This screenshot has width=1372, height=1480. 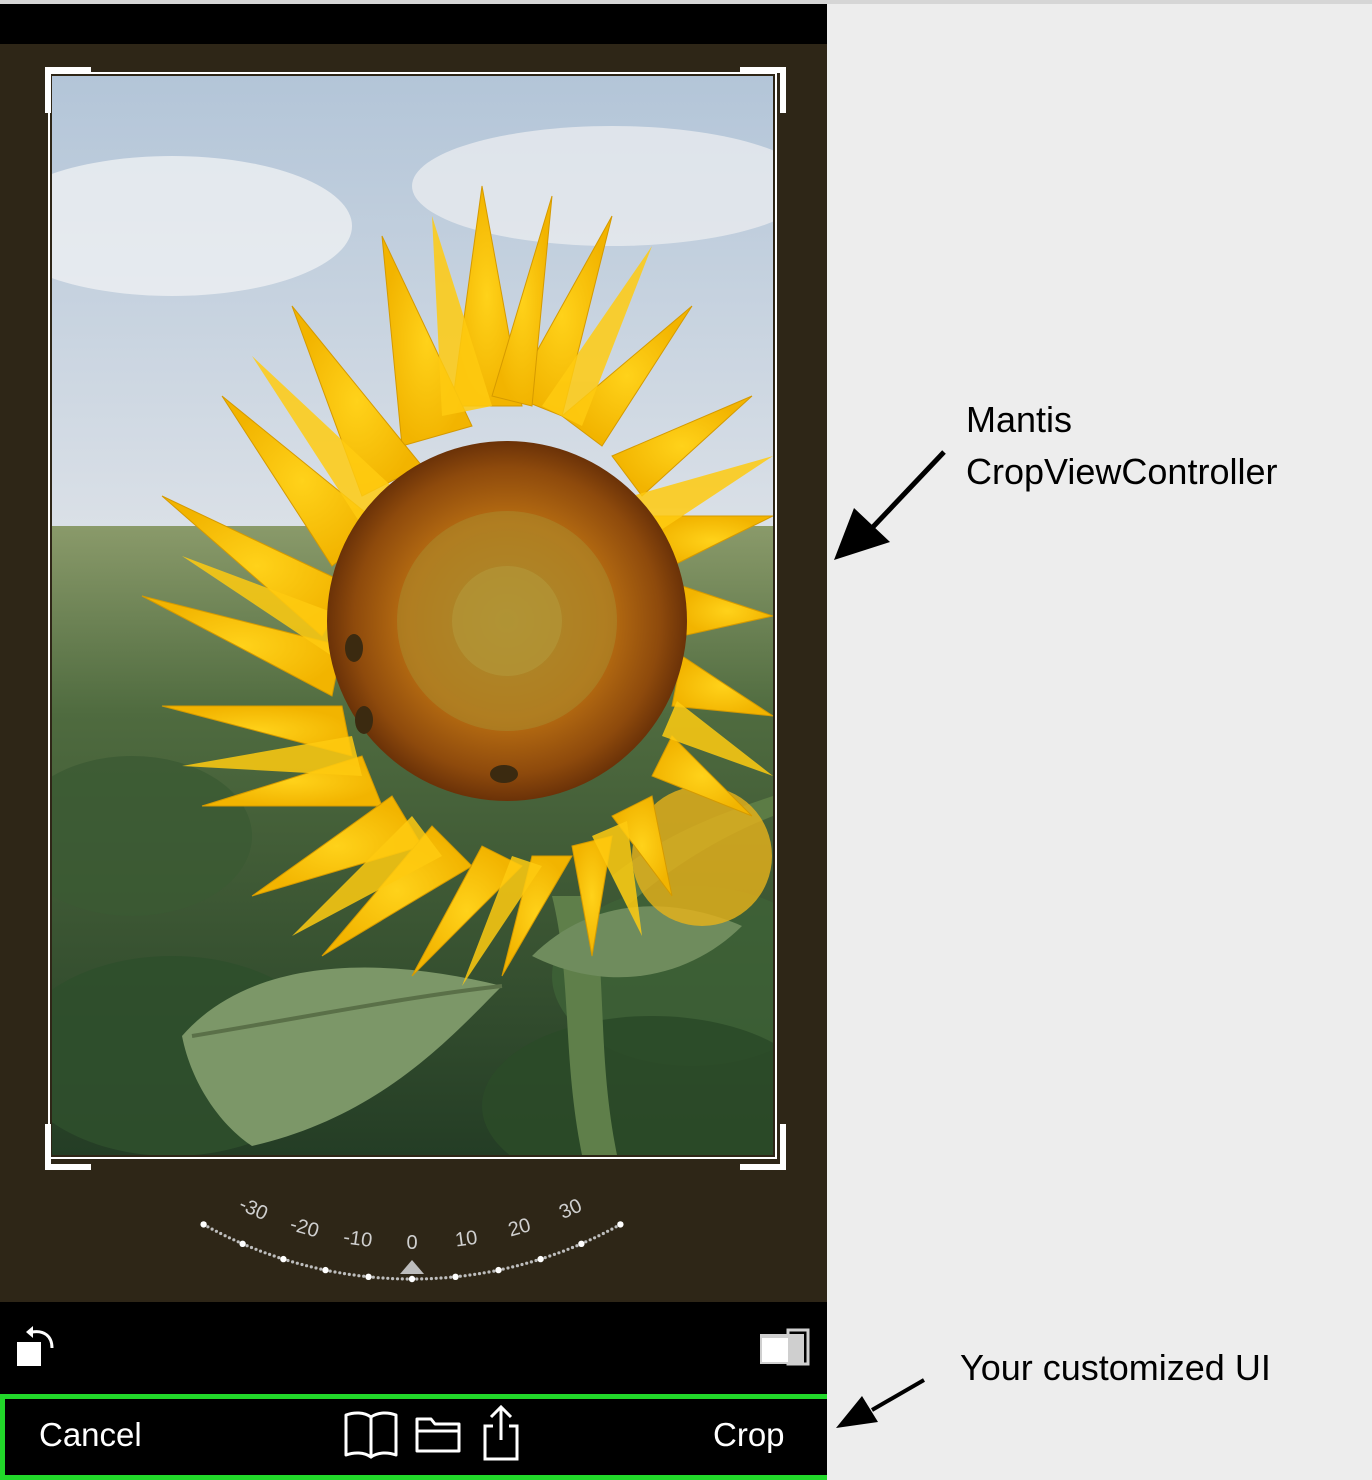 I want to click on share-icon, so click(x=501, y=1433).